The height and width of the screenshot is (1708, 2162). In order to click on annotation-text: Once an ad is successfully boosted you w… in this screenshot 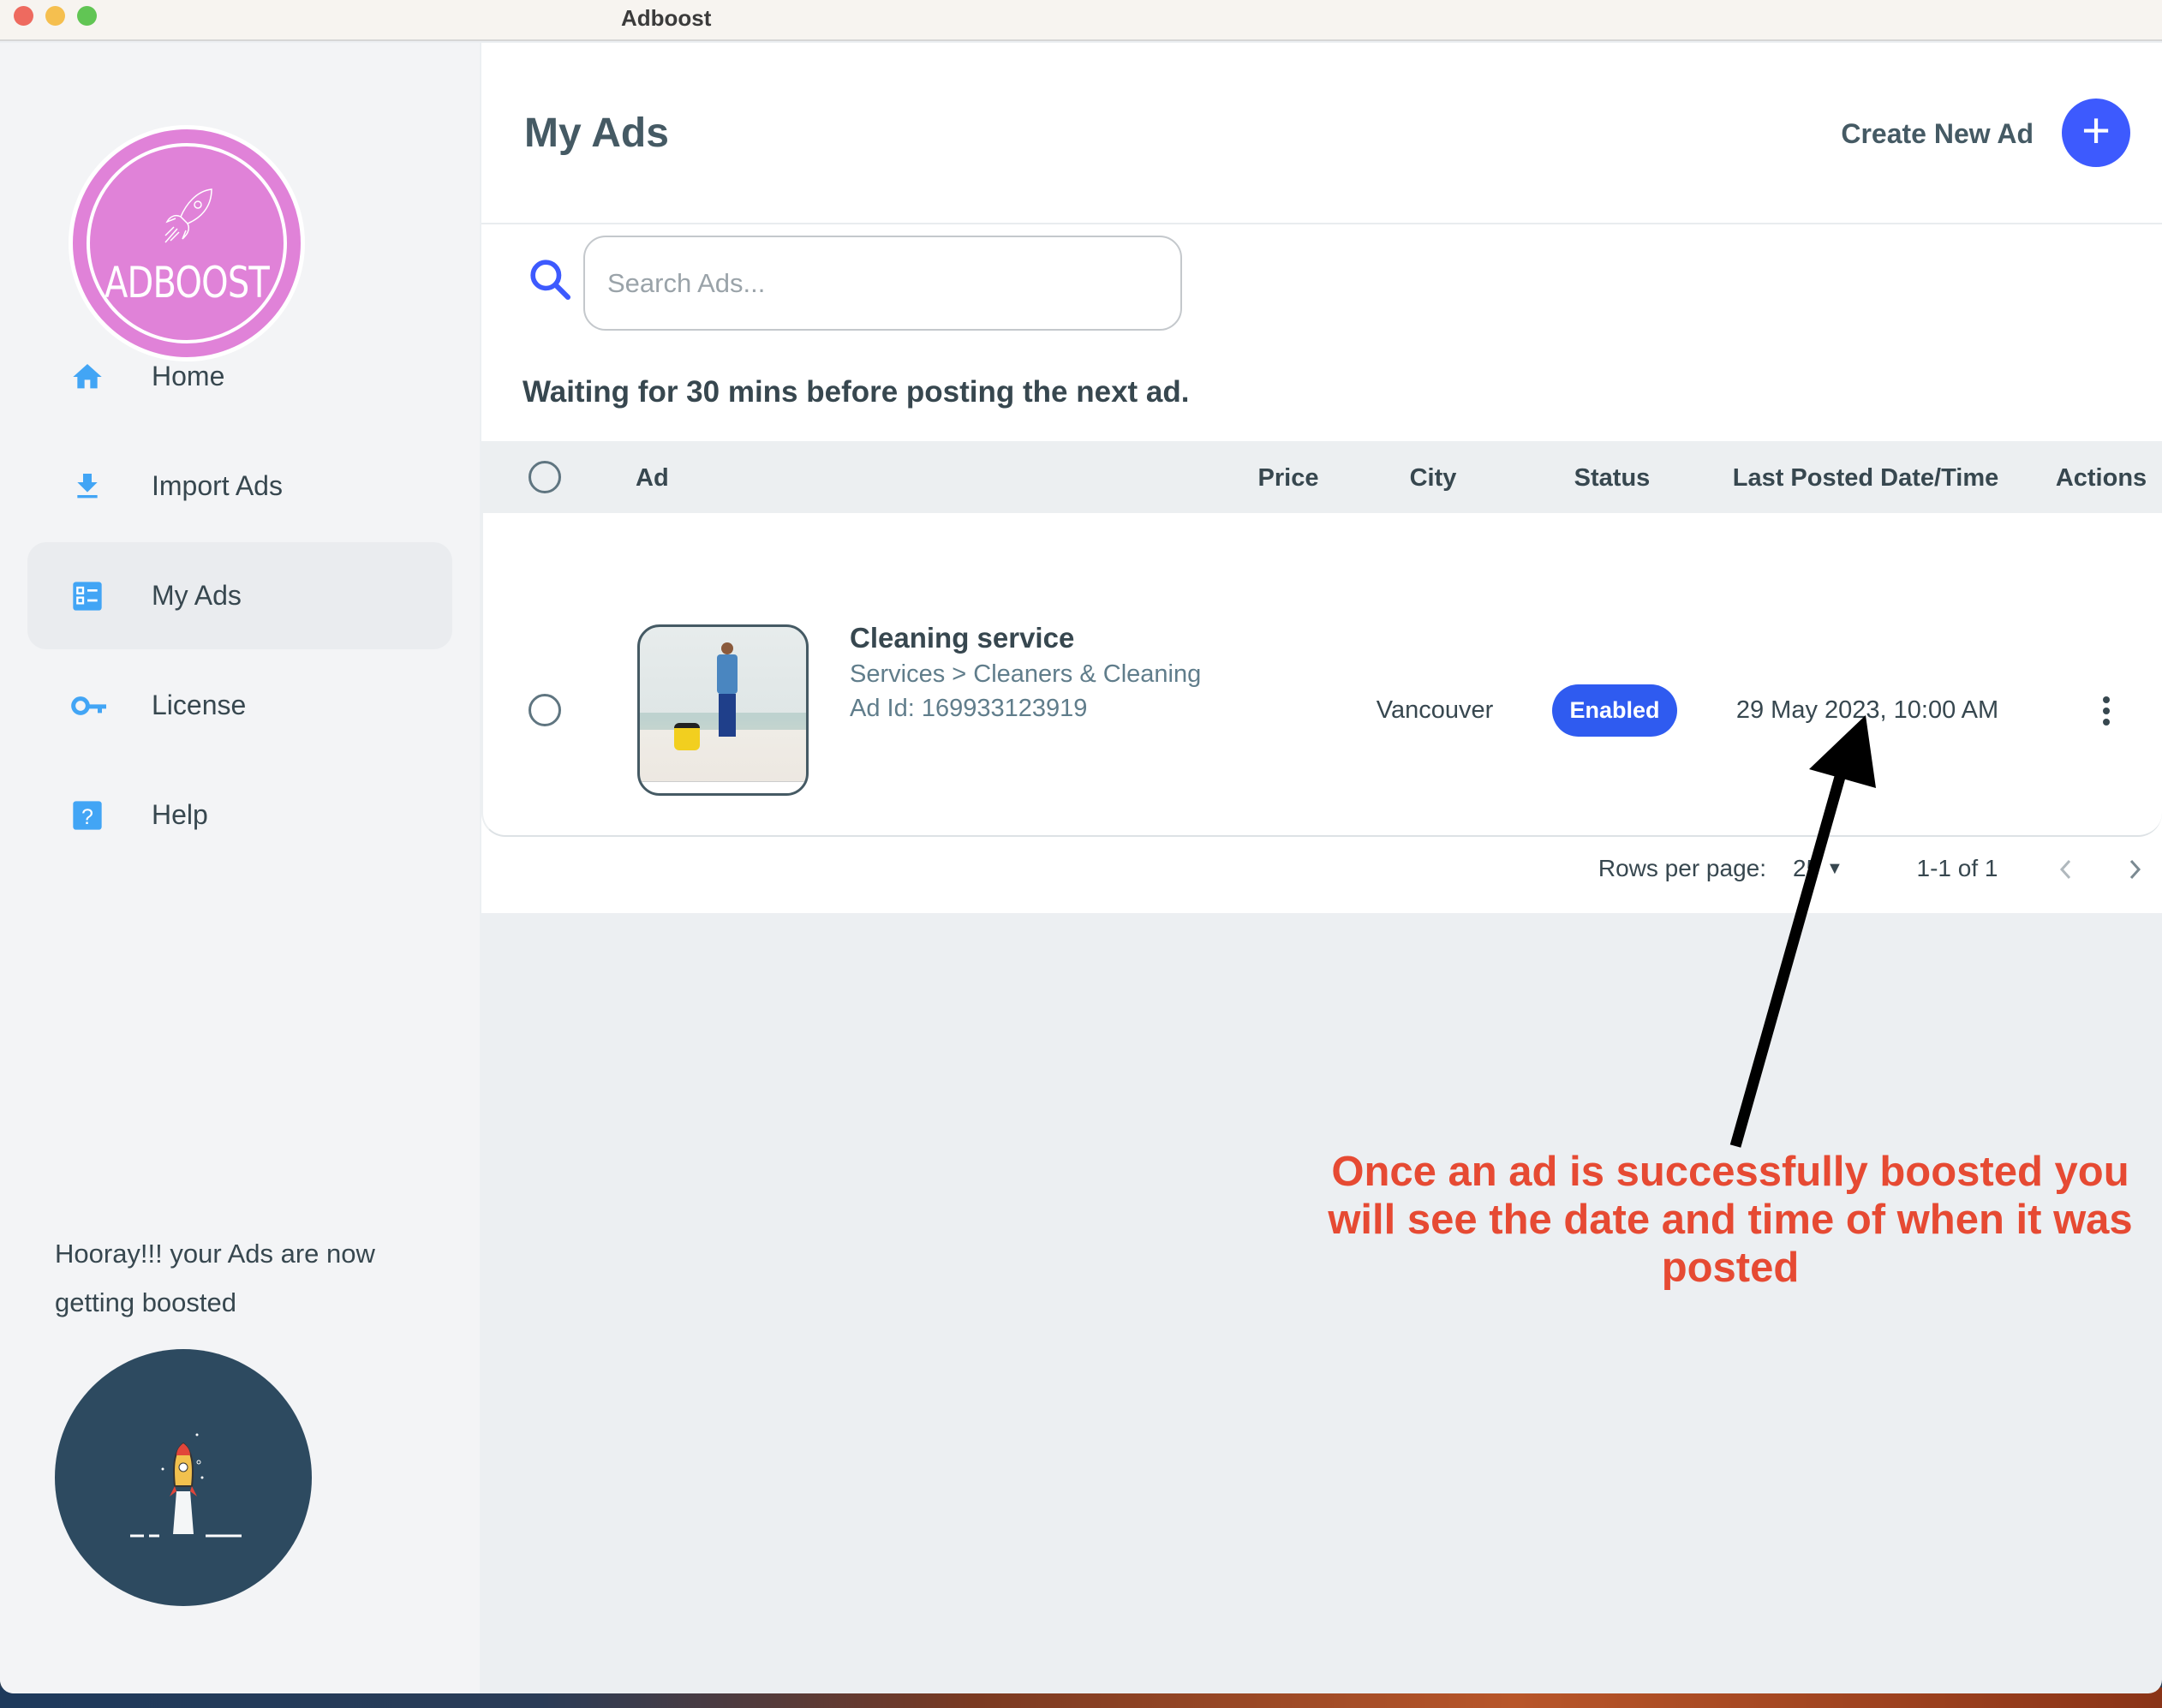, I will do `click(1730, 1220)`.